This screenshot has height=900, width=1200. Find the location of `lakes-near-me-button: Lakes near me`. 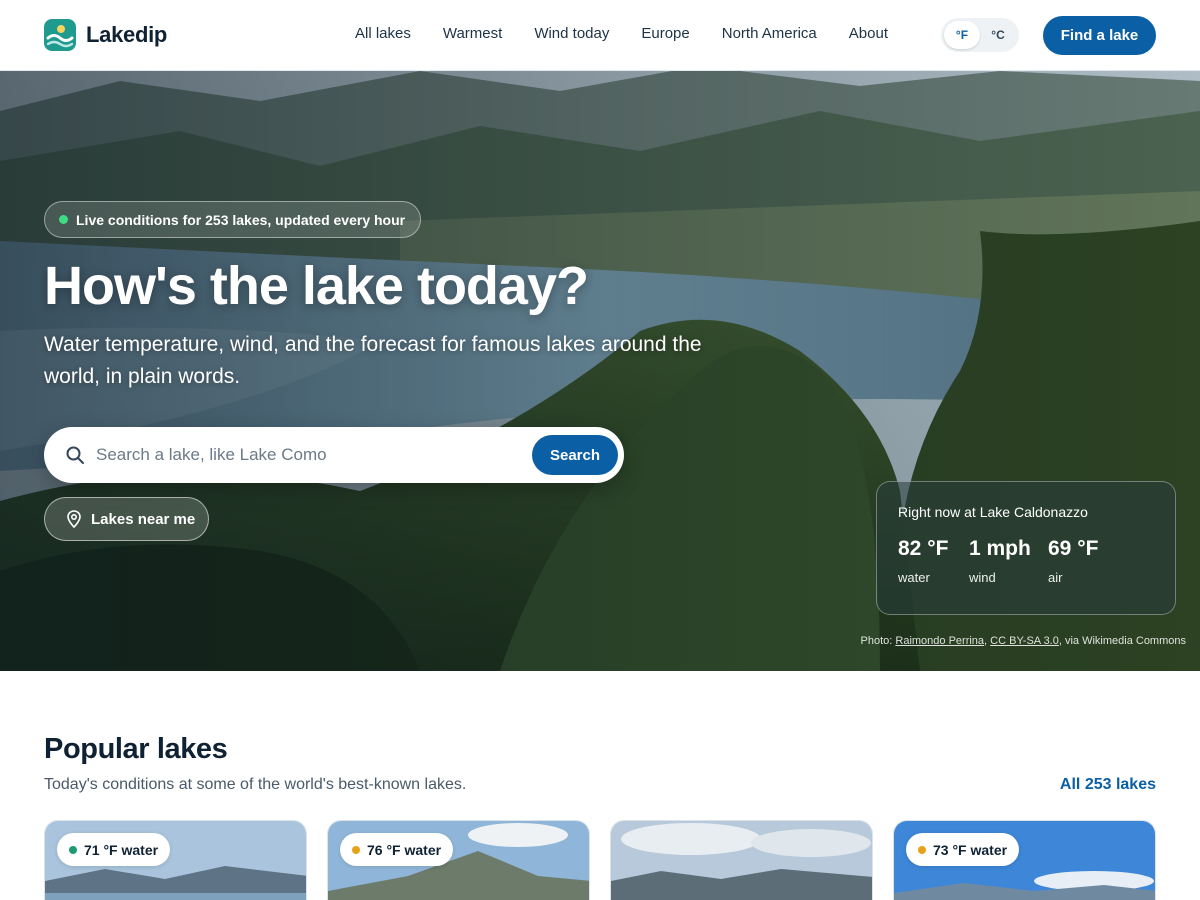

lakes-near-me-button: Lakes near me is located at coordinates (126, 519).